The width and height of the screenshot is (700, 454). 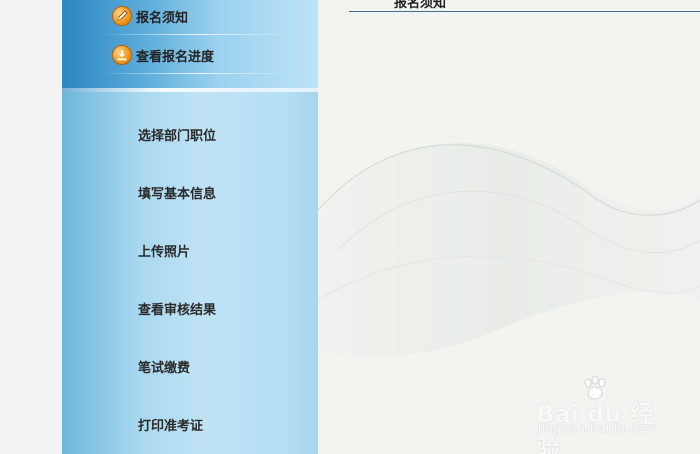 I want to click on sidebar-top-panel: 报名须知 查看报名进度, so click(x=190, y=46).